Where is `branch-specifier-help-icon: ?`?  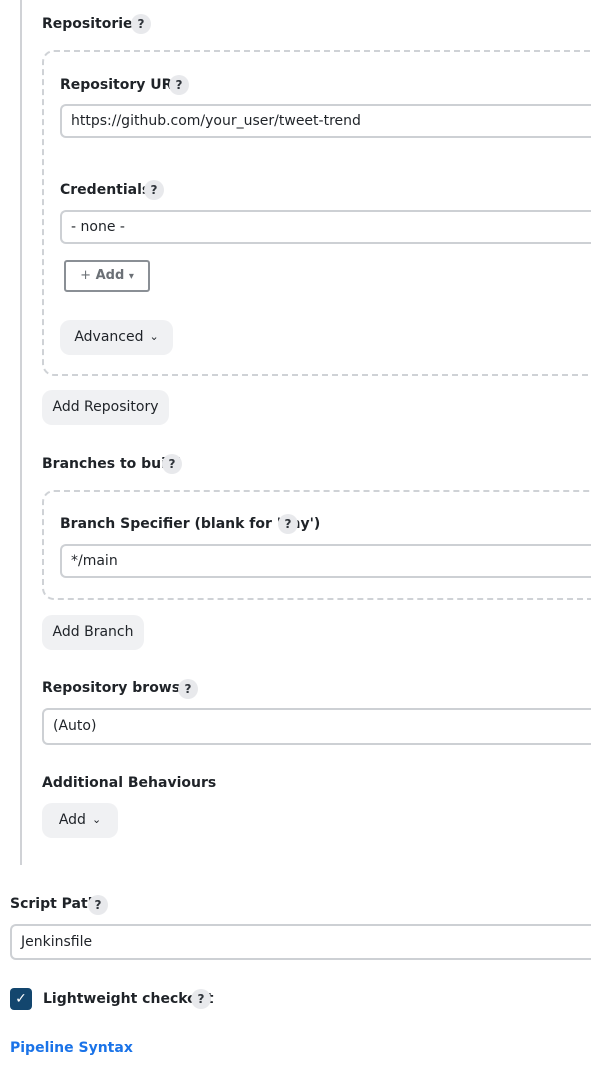 branch-specifier-help-icon: ? is located at coordinates (288, 524).